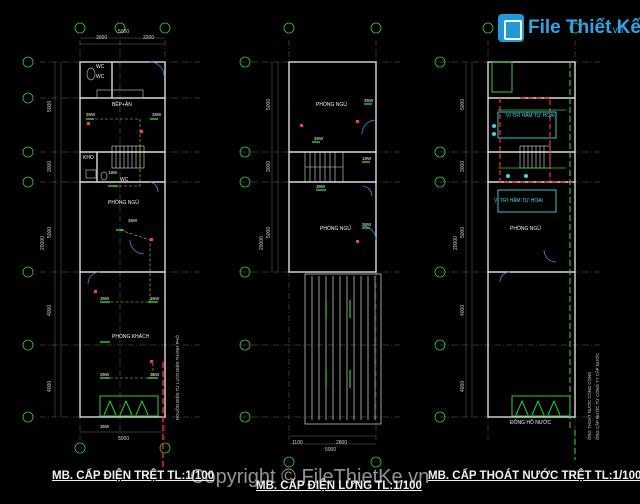  What do you see at coordinates (534, 476) in the screenshot?
I see `title-right-plan: MB. CẤP THOÁT NƯỚC TRỆT TL:1/100` at bounding box center [534, 476].